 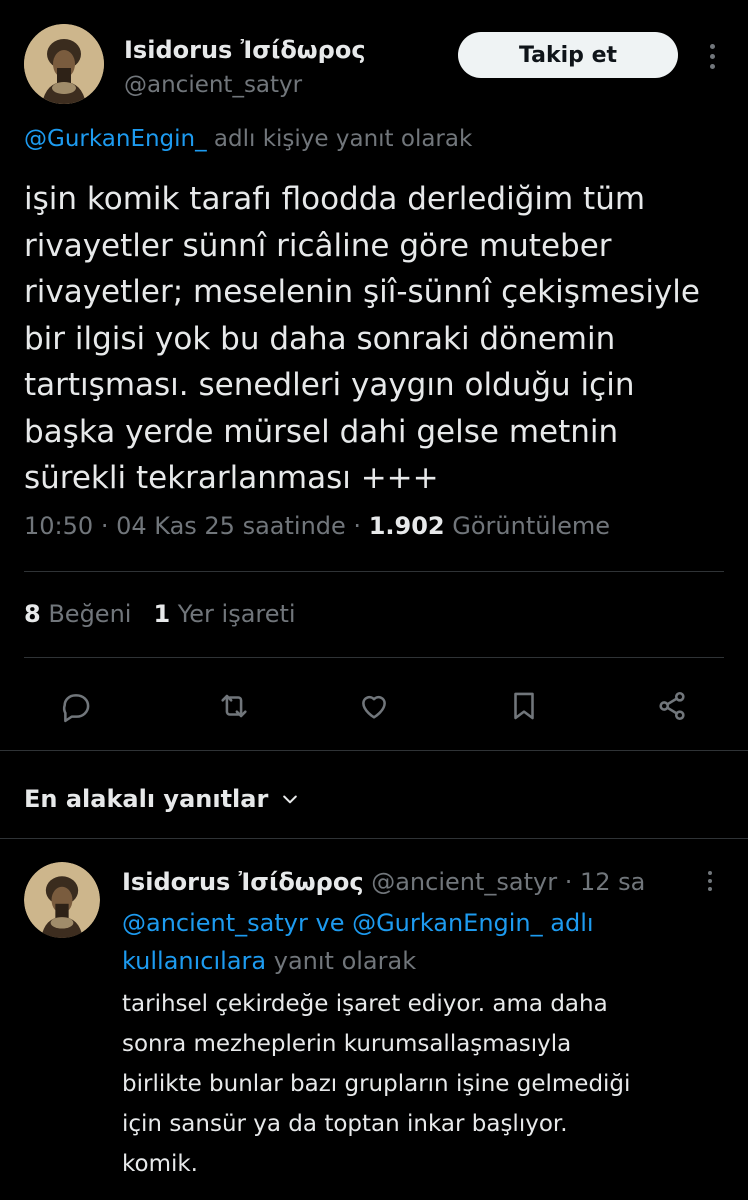 I want to click on reply-icon, so click(x=76, y=706).